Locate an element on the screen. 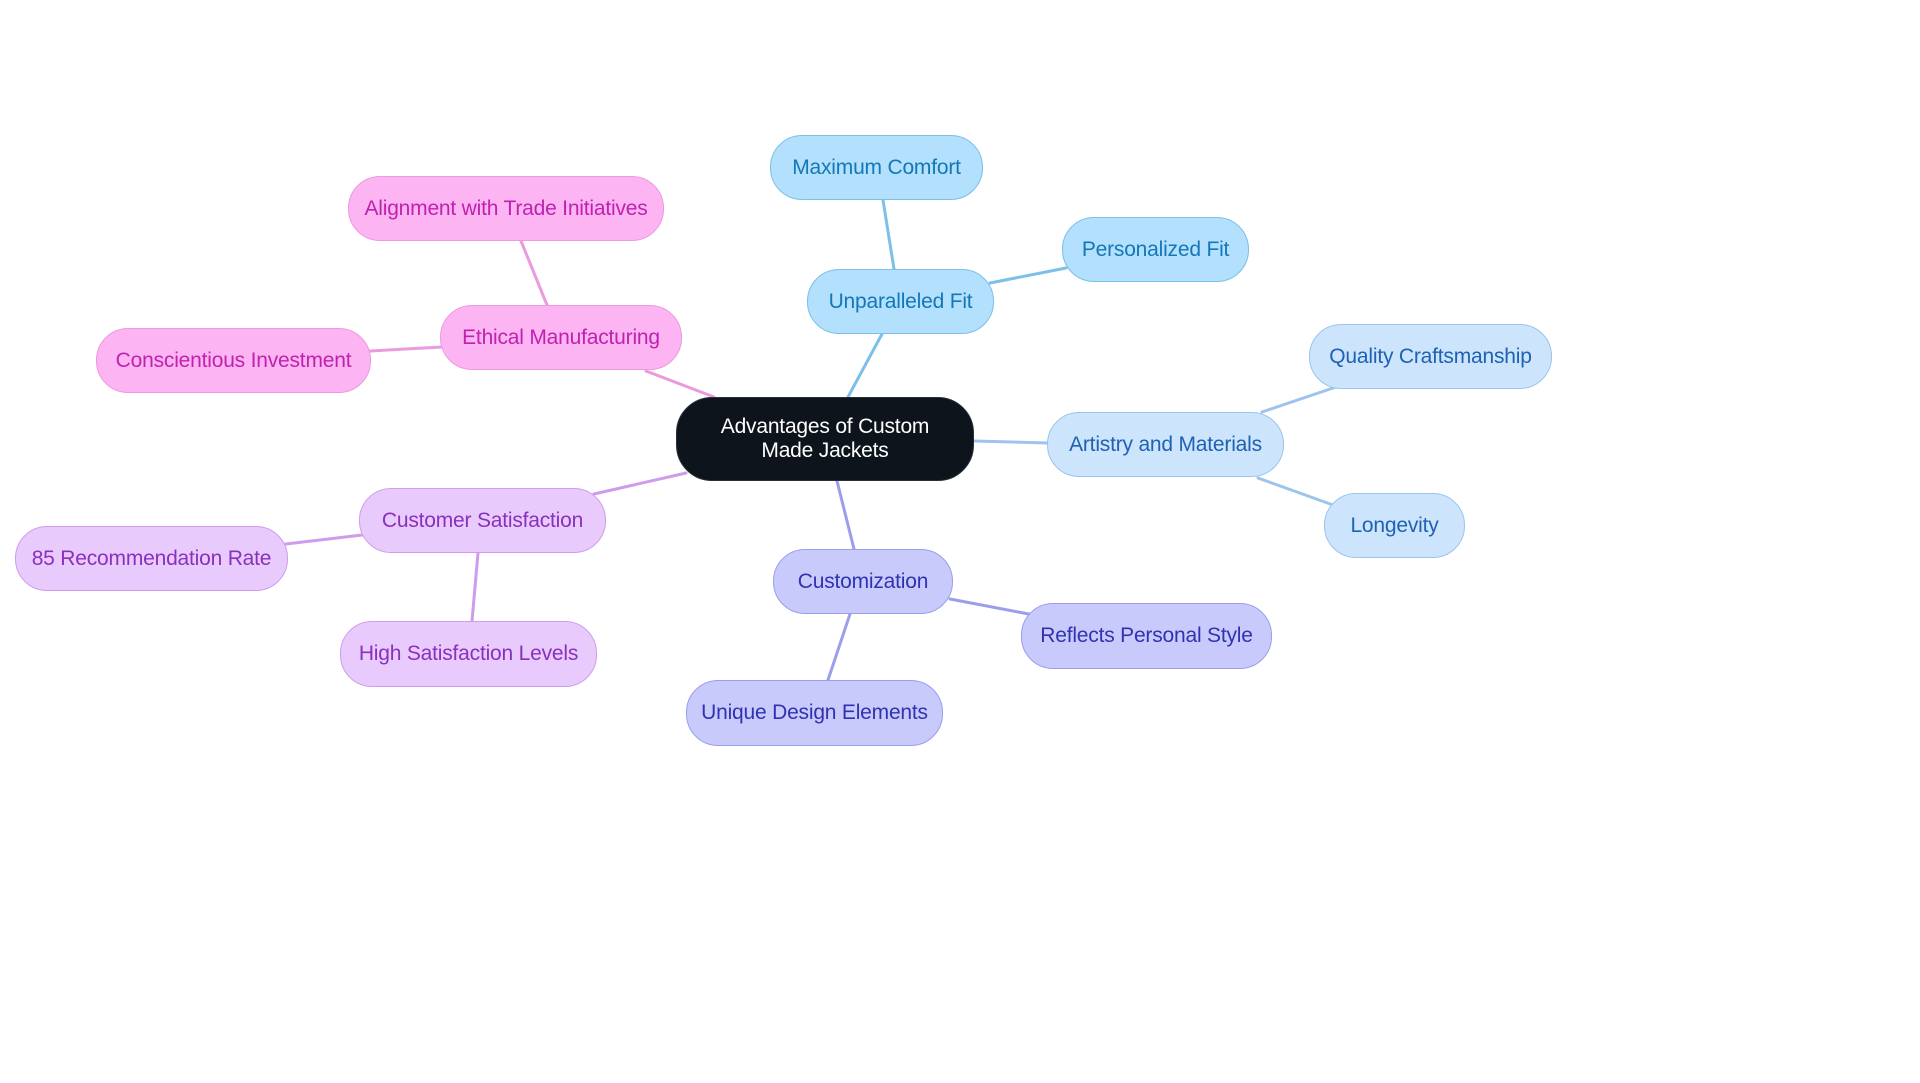 The image size is (1920, 1083). node-label: Alignment with Trade Initiatives is located at coordinates (506, 208).